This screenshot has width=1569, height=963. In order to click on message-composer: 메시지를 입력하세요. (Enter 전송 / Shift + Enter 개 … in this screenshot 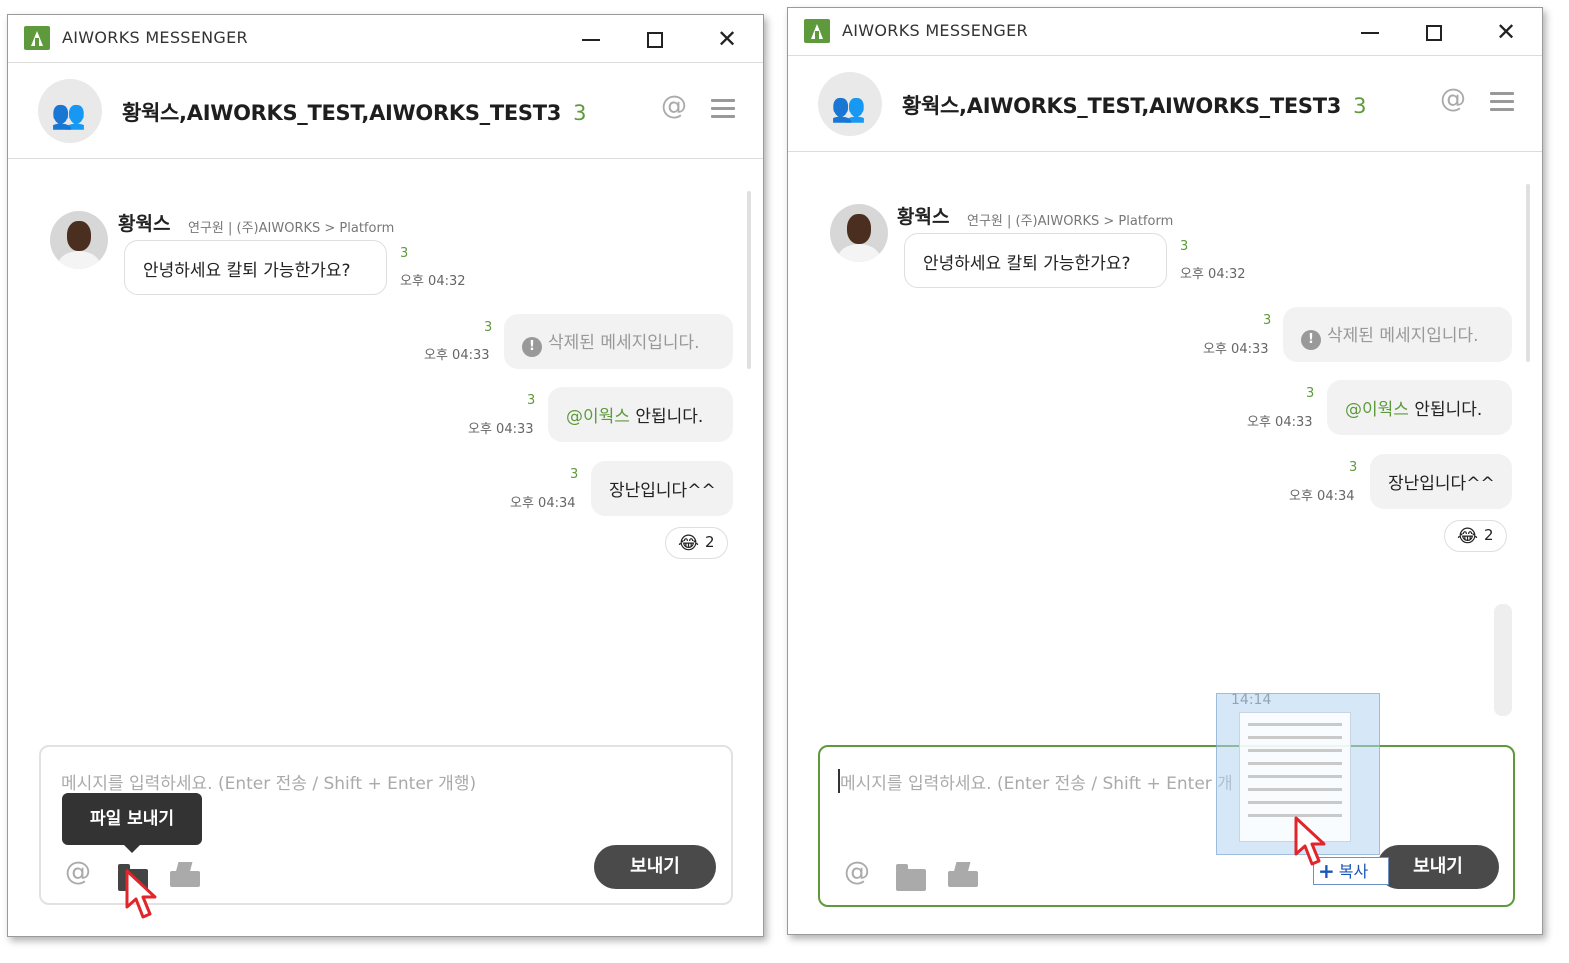, I will do `click(1166, 826)`.